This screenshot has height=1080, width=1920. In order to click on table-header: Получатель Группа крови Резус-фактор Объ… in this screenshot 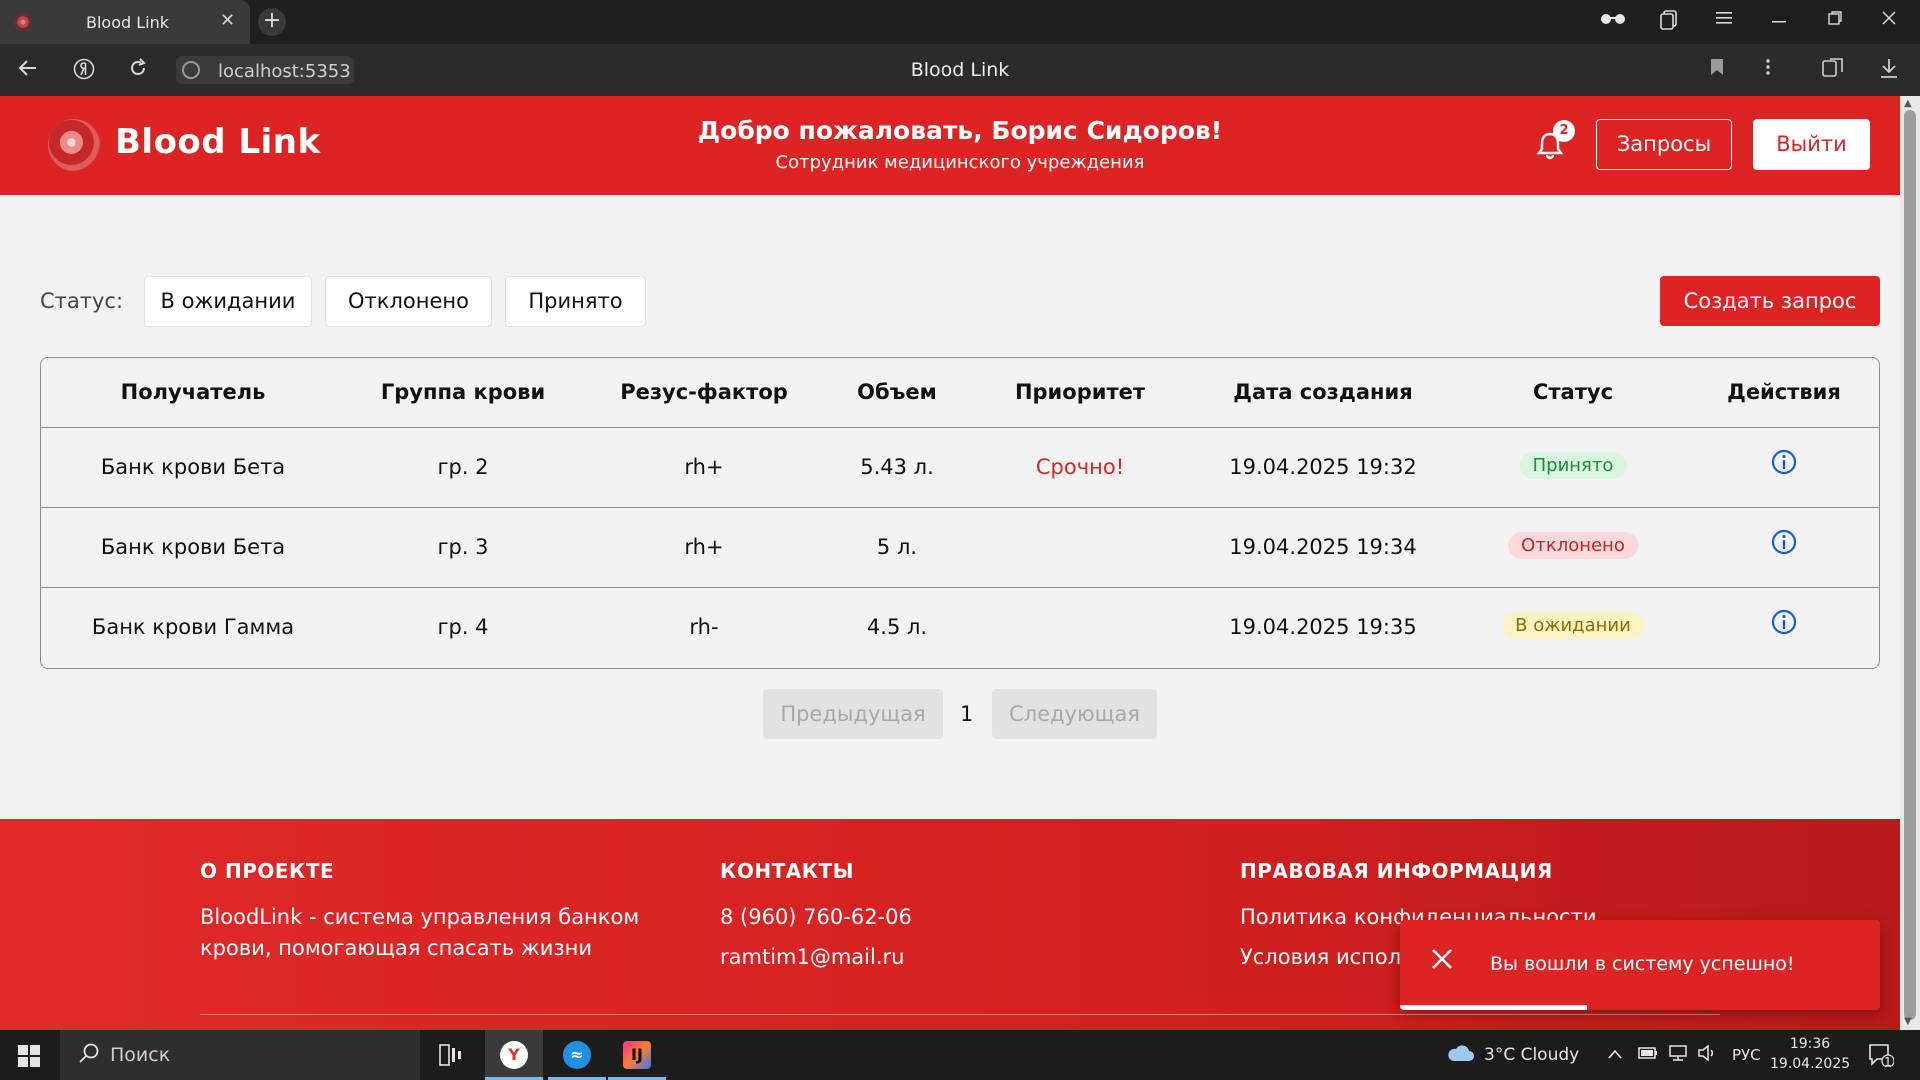, I will do `click(960, 393)`.